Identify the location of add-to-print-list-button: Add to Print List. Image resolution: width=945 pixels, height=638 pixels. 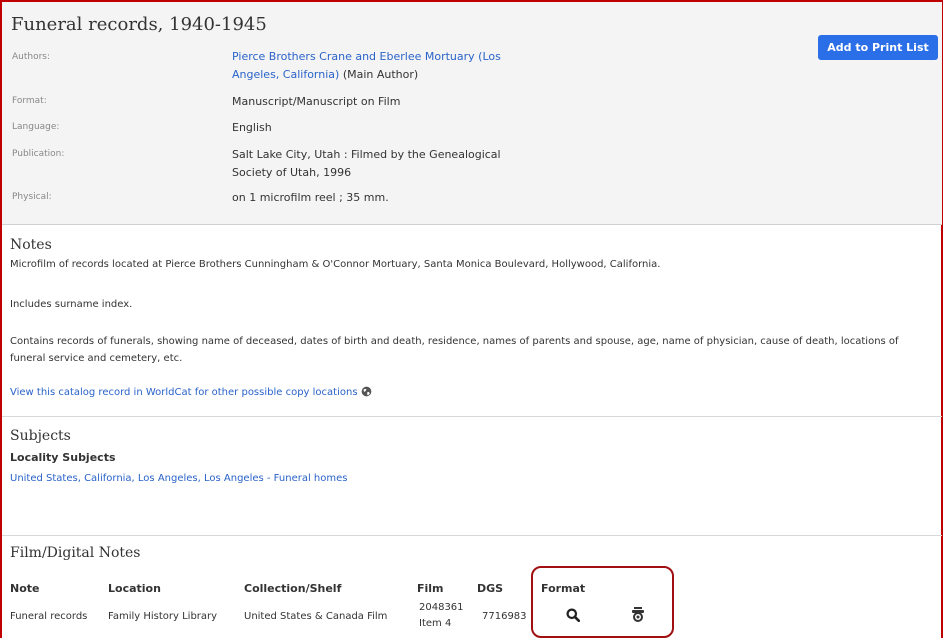
(878, 47).